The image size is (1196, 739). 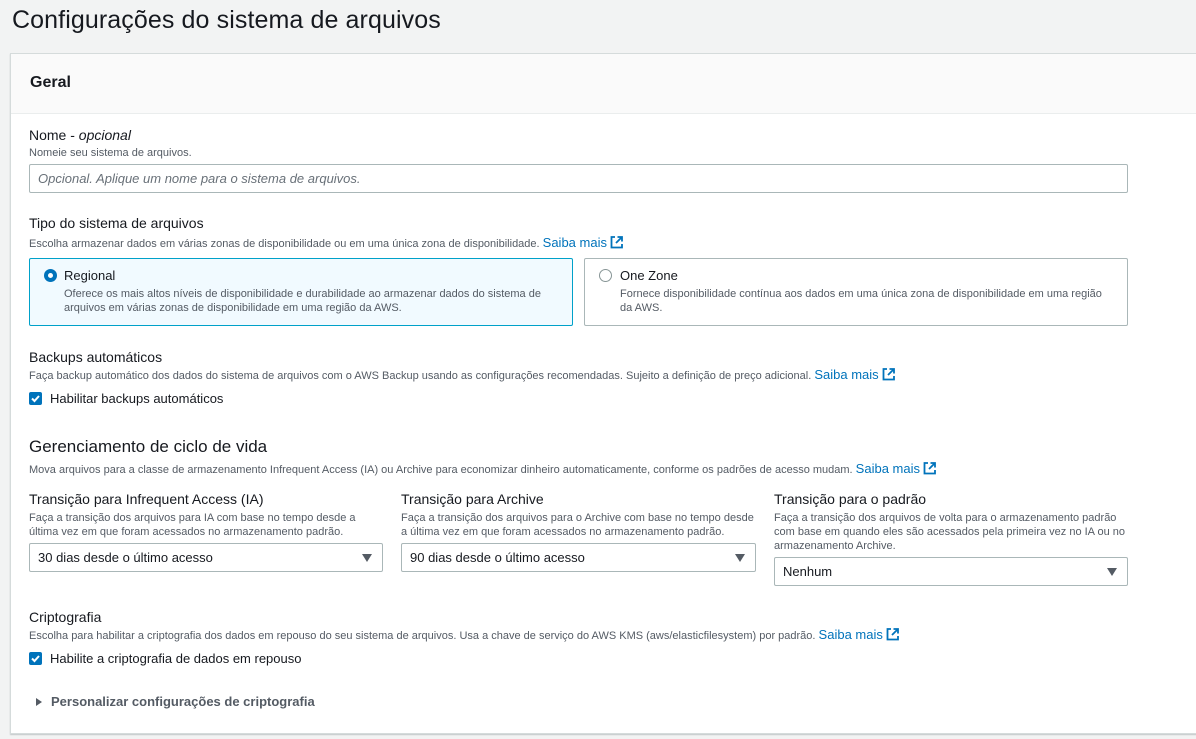 What do you see at coordinates (146, 499) in the screenshot?
I see `ia-transition-label: Transição para Infrequent Access (IA)` at bounding box center [146, 499].